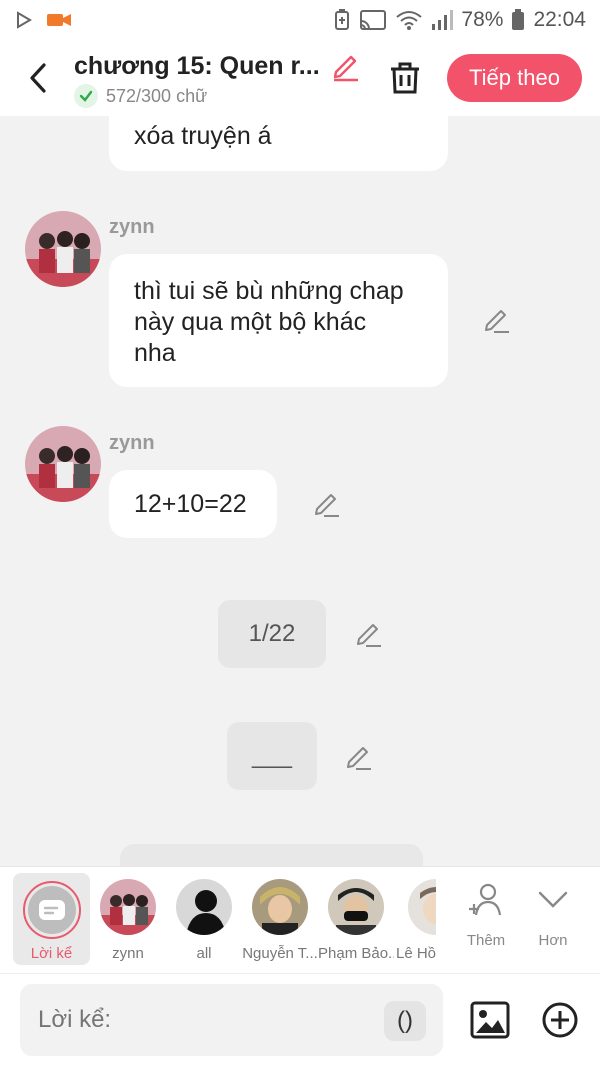  What do you see at coordinates (553, 899) in the screenshot?
I see `chevron-down-icon` at bounding box center [553, 899].